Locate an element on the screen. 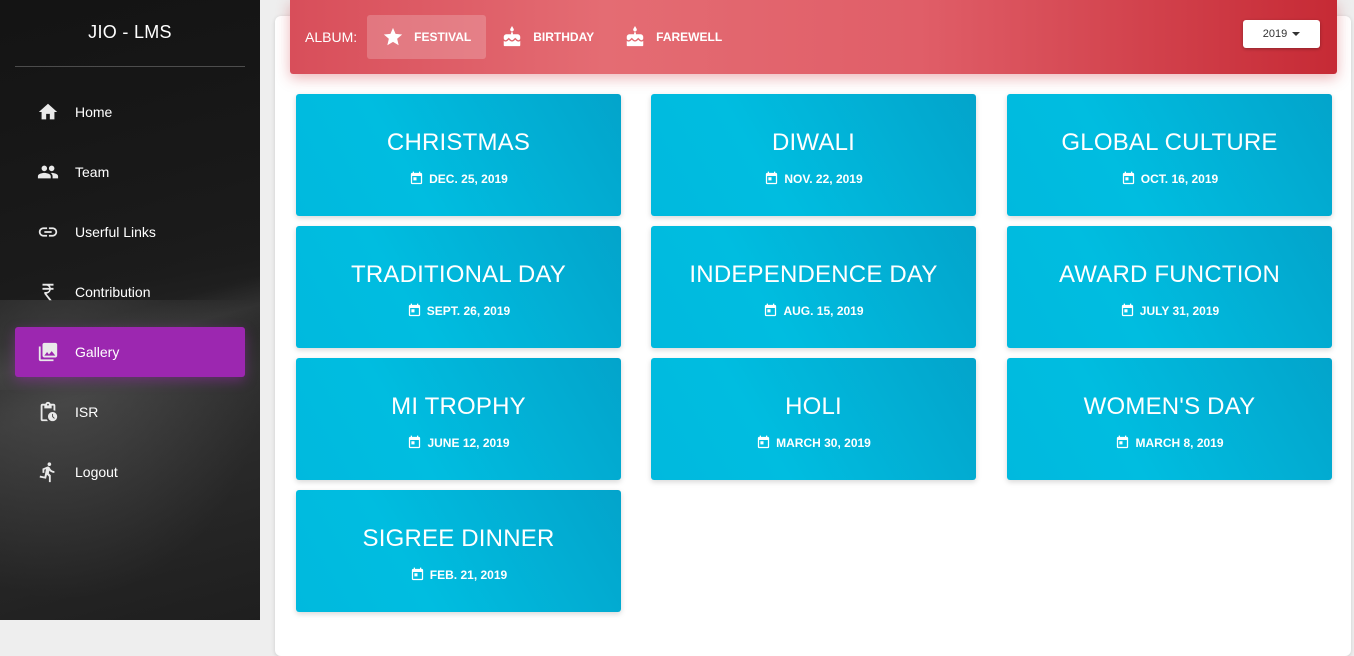  album-card: SIGREE DINNER FEB. 21, 2019 is located at coordinates (458, 551).